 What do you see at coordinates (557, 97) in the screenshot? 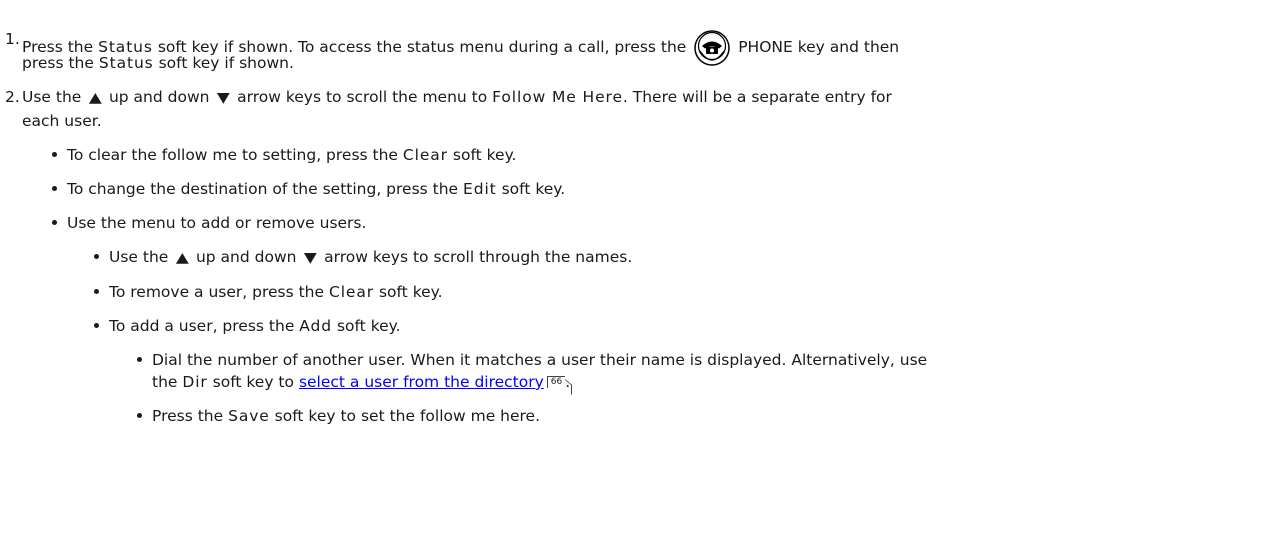
I see `menu-item-name: Follow Me Here` at bounding box center [557, 97].